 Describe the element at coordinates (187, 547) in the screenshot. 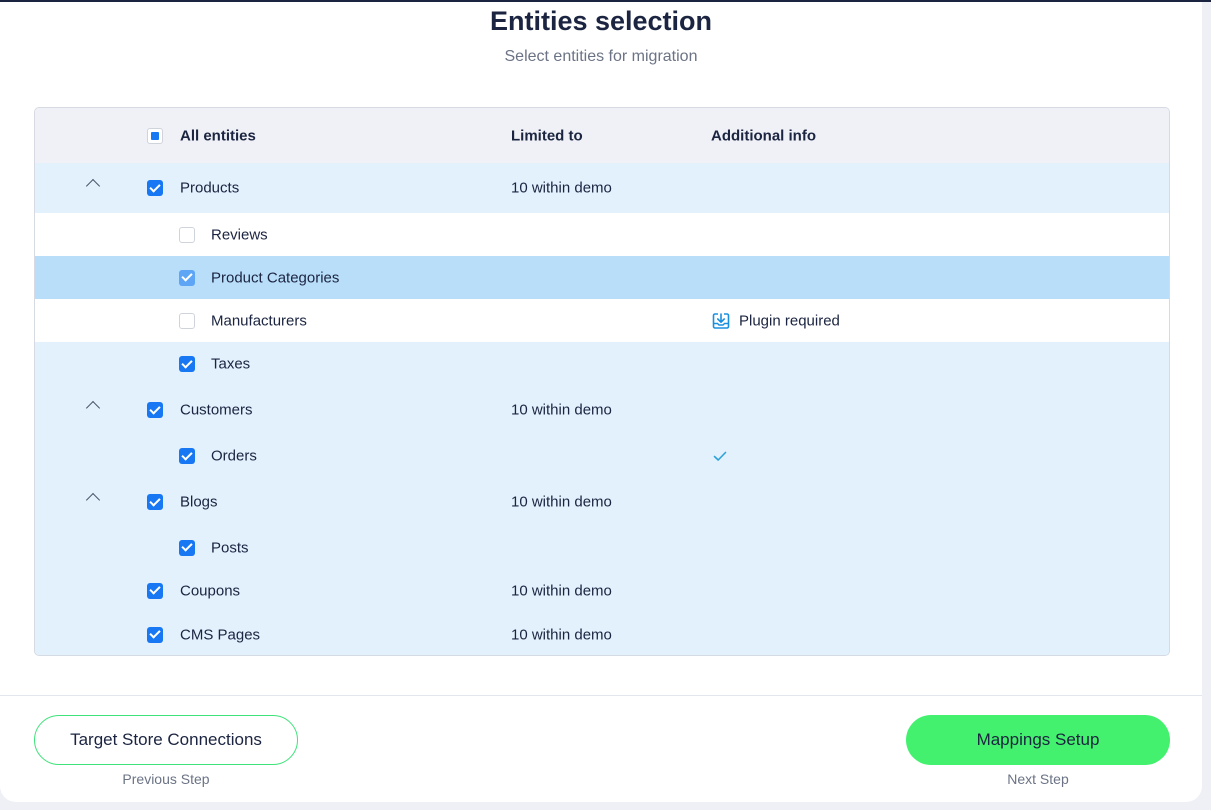

I see `posts-checkbox` at that location.